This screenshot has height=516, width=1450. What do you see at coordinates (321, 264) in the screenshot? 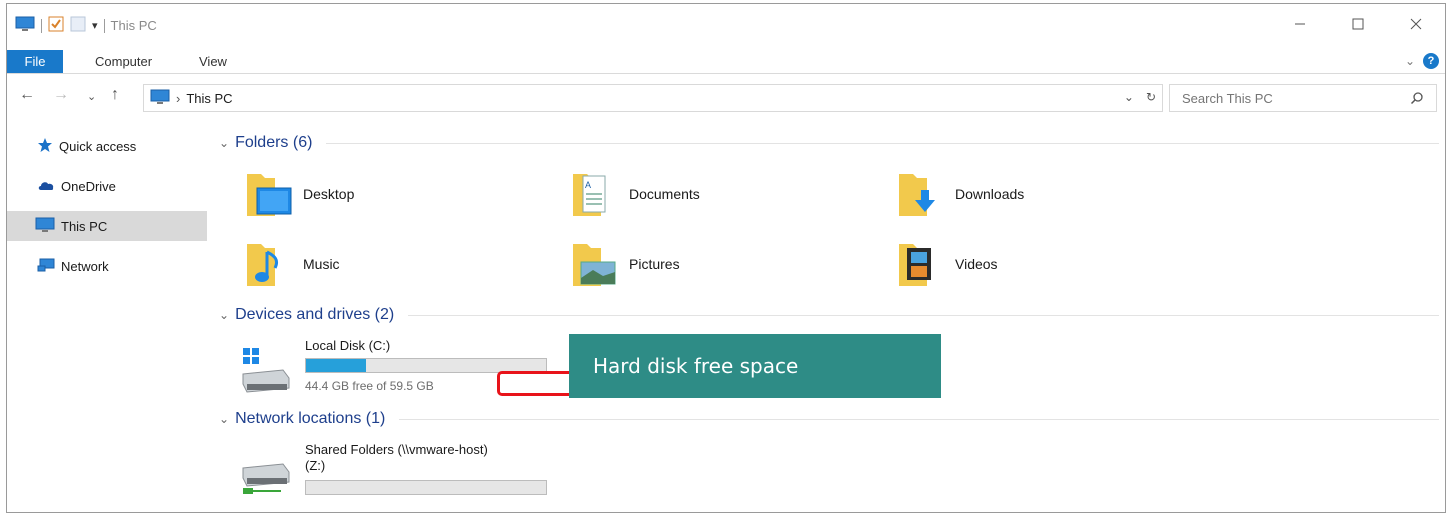
I see `folder-name: Music` at bounding box center [321, 264].